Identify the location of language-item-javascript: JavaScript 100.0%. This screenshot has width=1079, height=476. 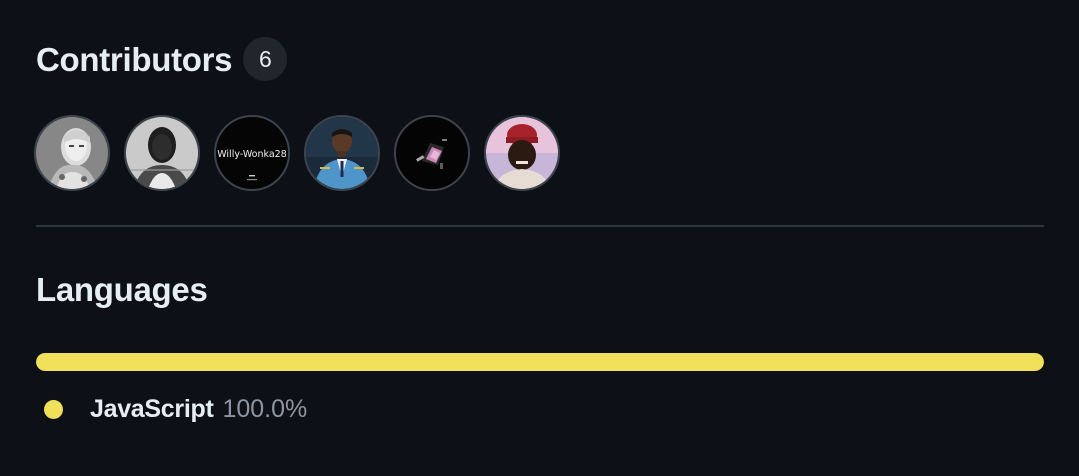
(175, 409).